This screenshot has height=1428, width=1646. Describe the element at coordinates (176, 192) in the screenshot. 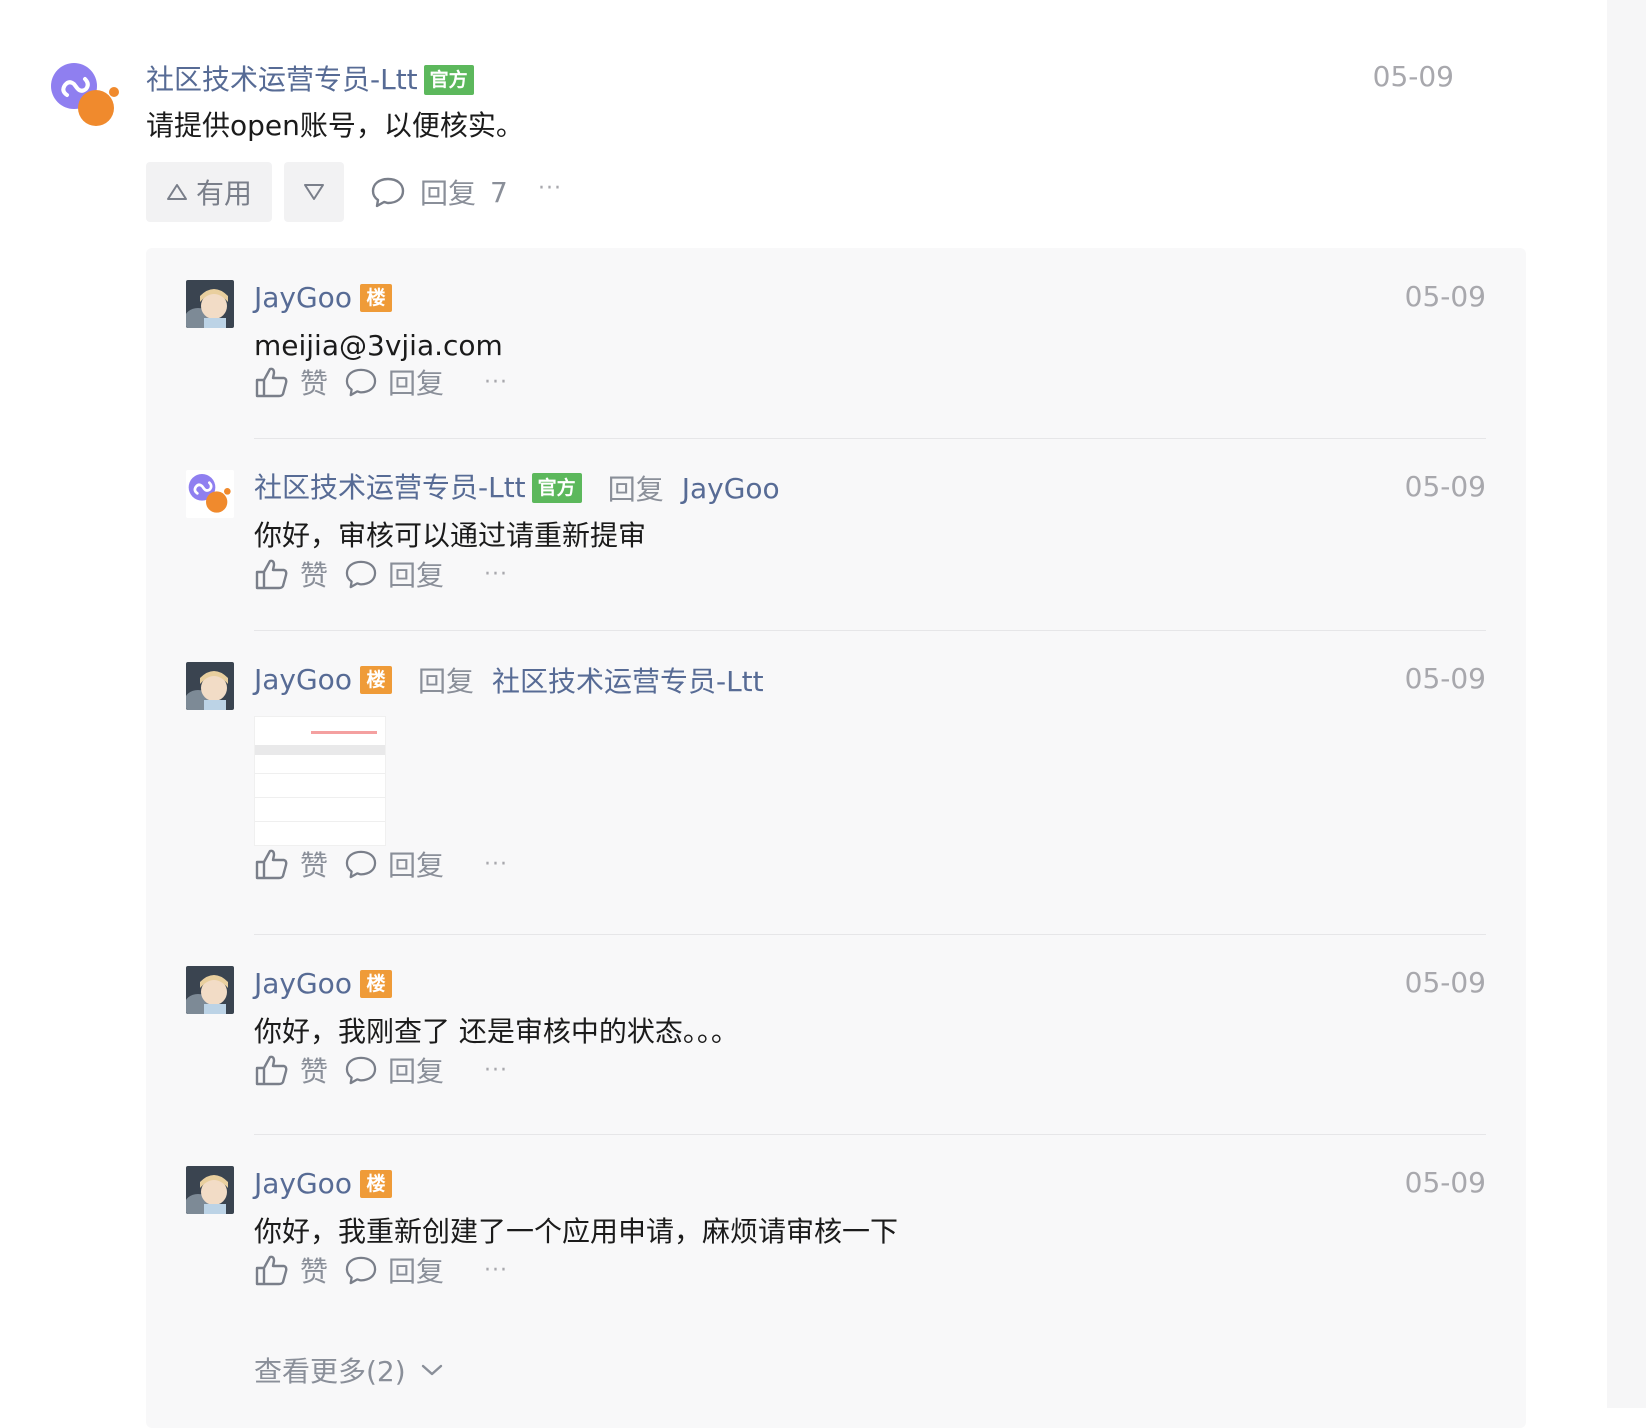

I see `triangle-up-icon` at that location.